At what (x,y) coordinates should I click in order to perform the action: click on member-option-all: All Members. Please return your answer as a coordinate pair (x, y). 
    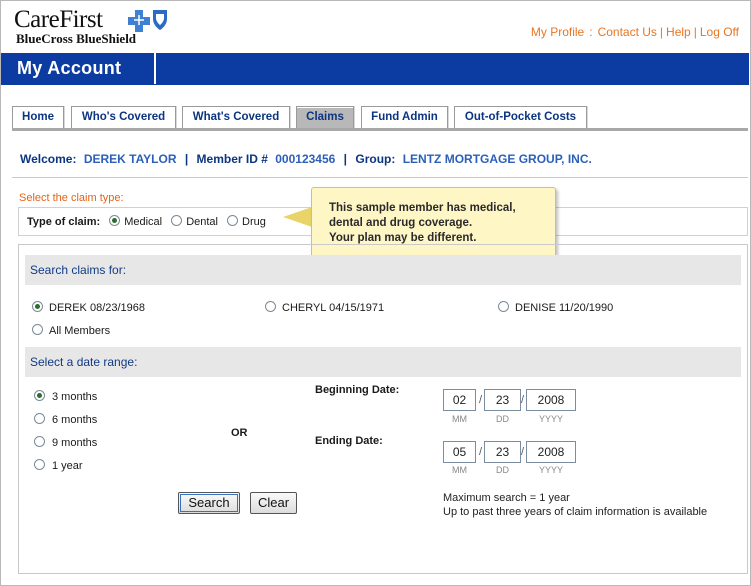
    Looking at the image, I should click on (71, 330).